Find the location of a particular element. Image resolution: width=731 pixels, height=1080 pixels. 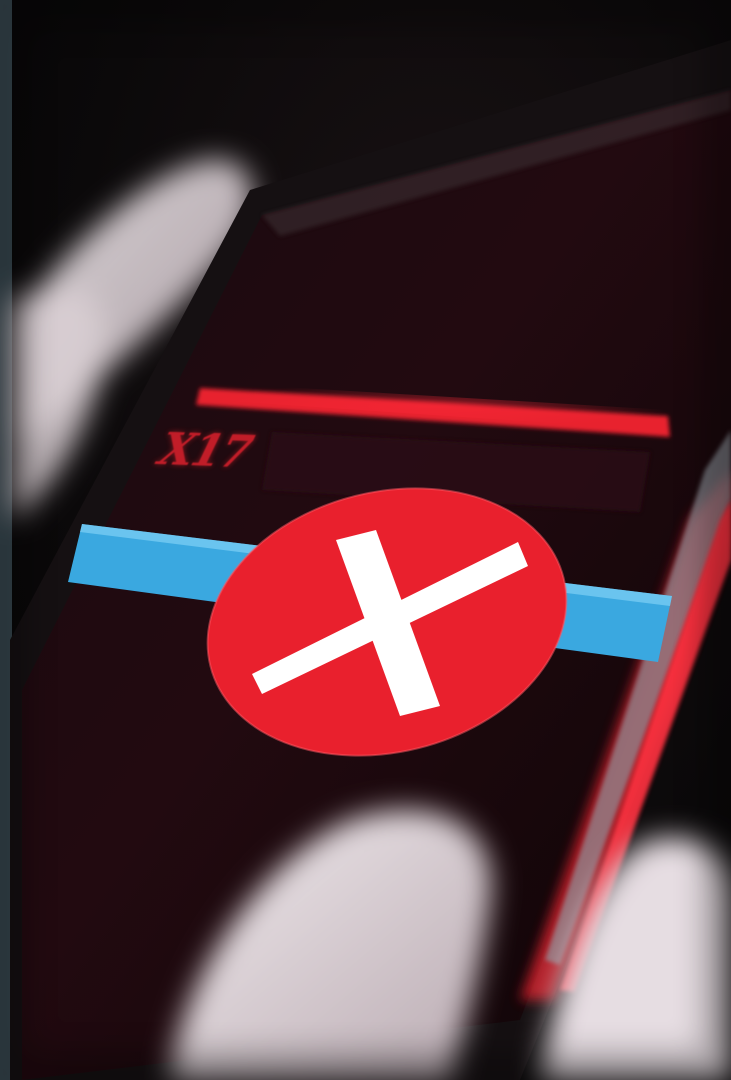

screen-label-text: X17 is located at coordinates (205, 451).